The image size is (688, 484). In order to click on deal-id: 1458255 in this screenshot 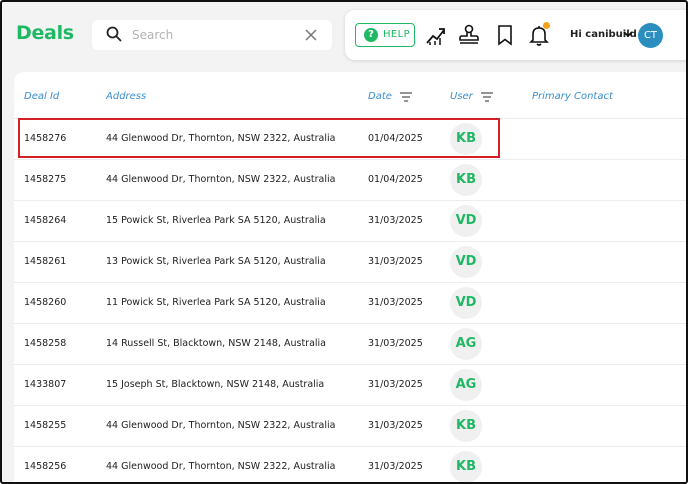, I will do `click(45, 425)`.